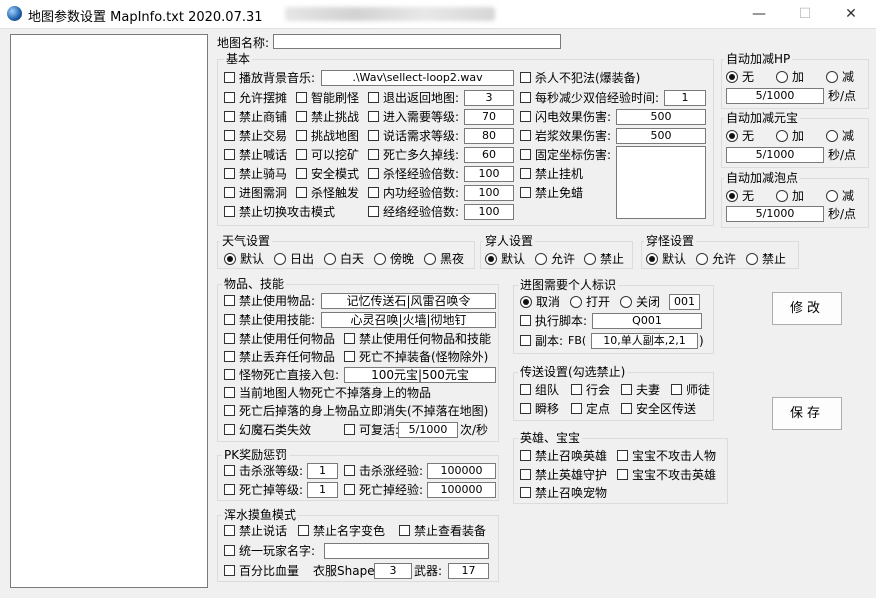  I want to click on kill-level-checkbox: 击杀涨等级:, so click(263, 471).